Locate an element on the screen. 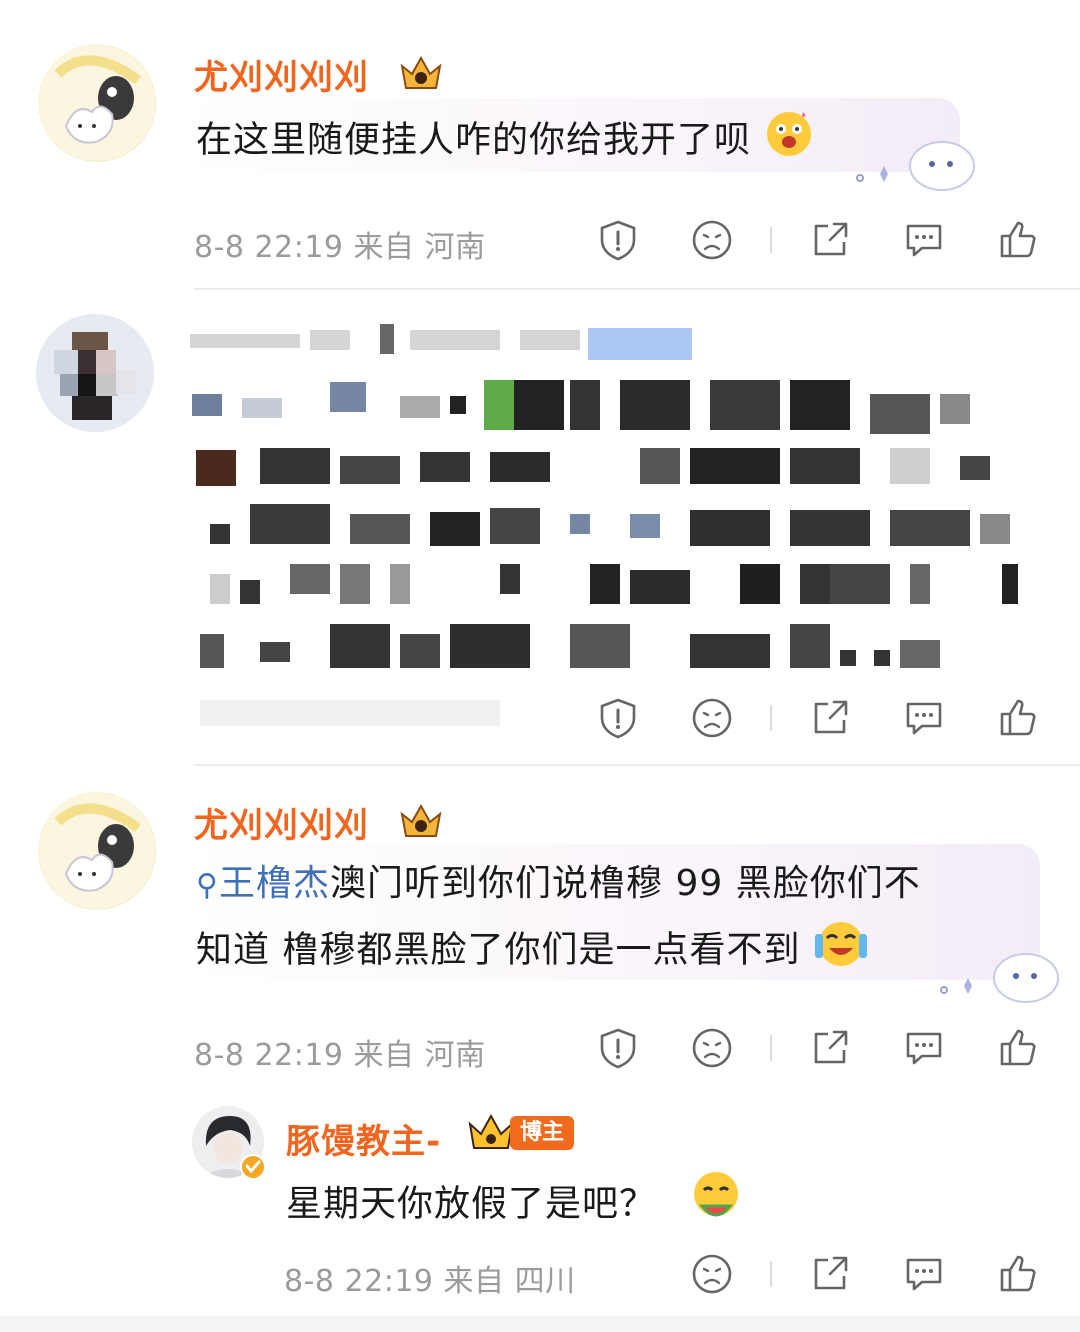  comment-text-line-2: 知道 橹穆都黑脸了你们是一点看不到 is located at coordinates (616, 951).